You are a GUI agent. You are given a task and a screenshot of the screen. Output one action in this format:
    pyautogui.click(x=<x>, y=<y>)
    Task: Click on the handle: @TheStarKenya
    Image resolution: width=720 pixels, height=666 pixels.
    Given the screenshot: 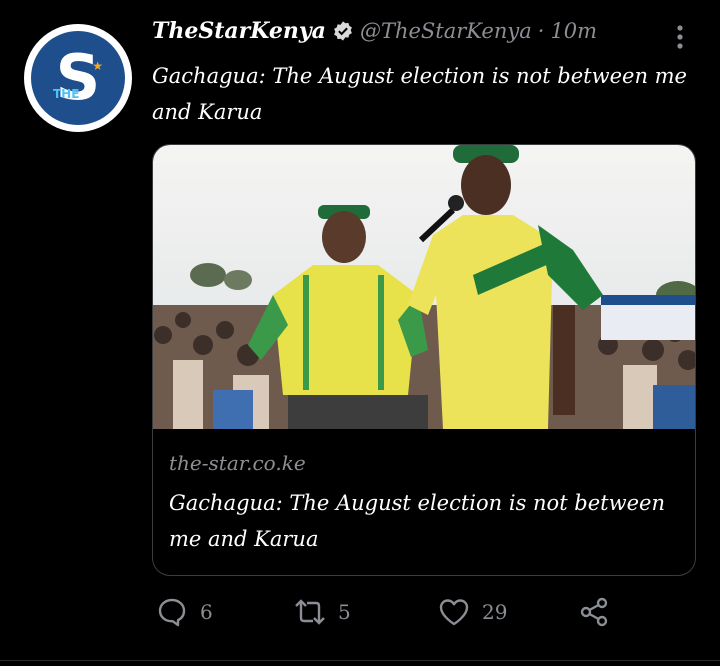 What is the action you would take?
    pyautogui.click(x=446, y=31)
    